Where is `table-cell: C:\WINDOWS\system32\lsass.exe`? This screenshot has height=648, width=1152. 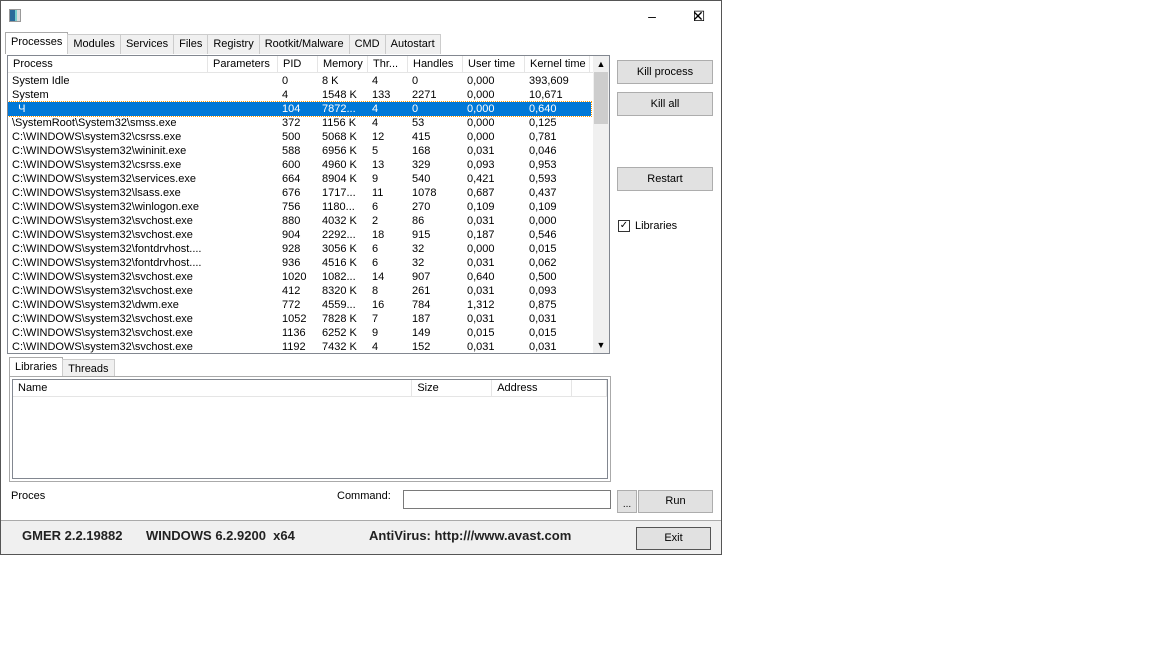
table-cell: C:\WINDOWS\system32\lsass.exe is located at coordinates (96, 193).